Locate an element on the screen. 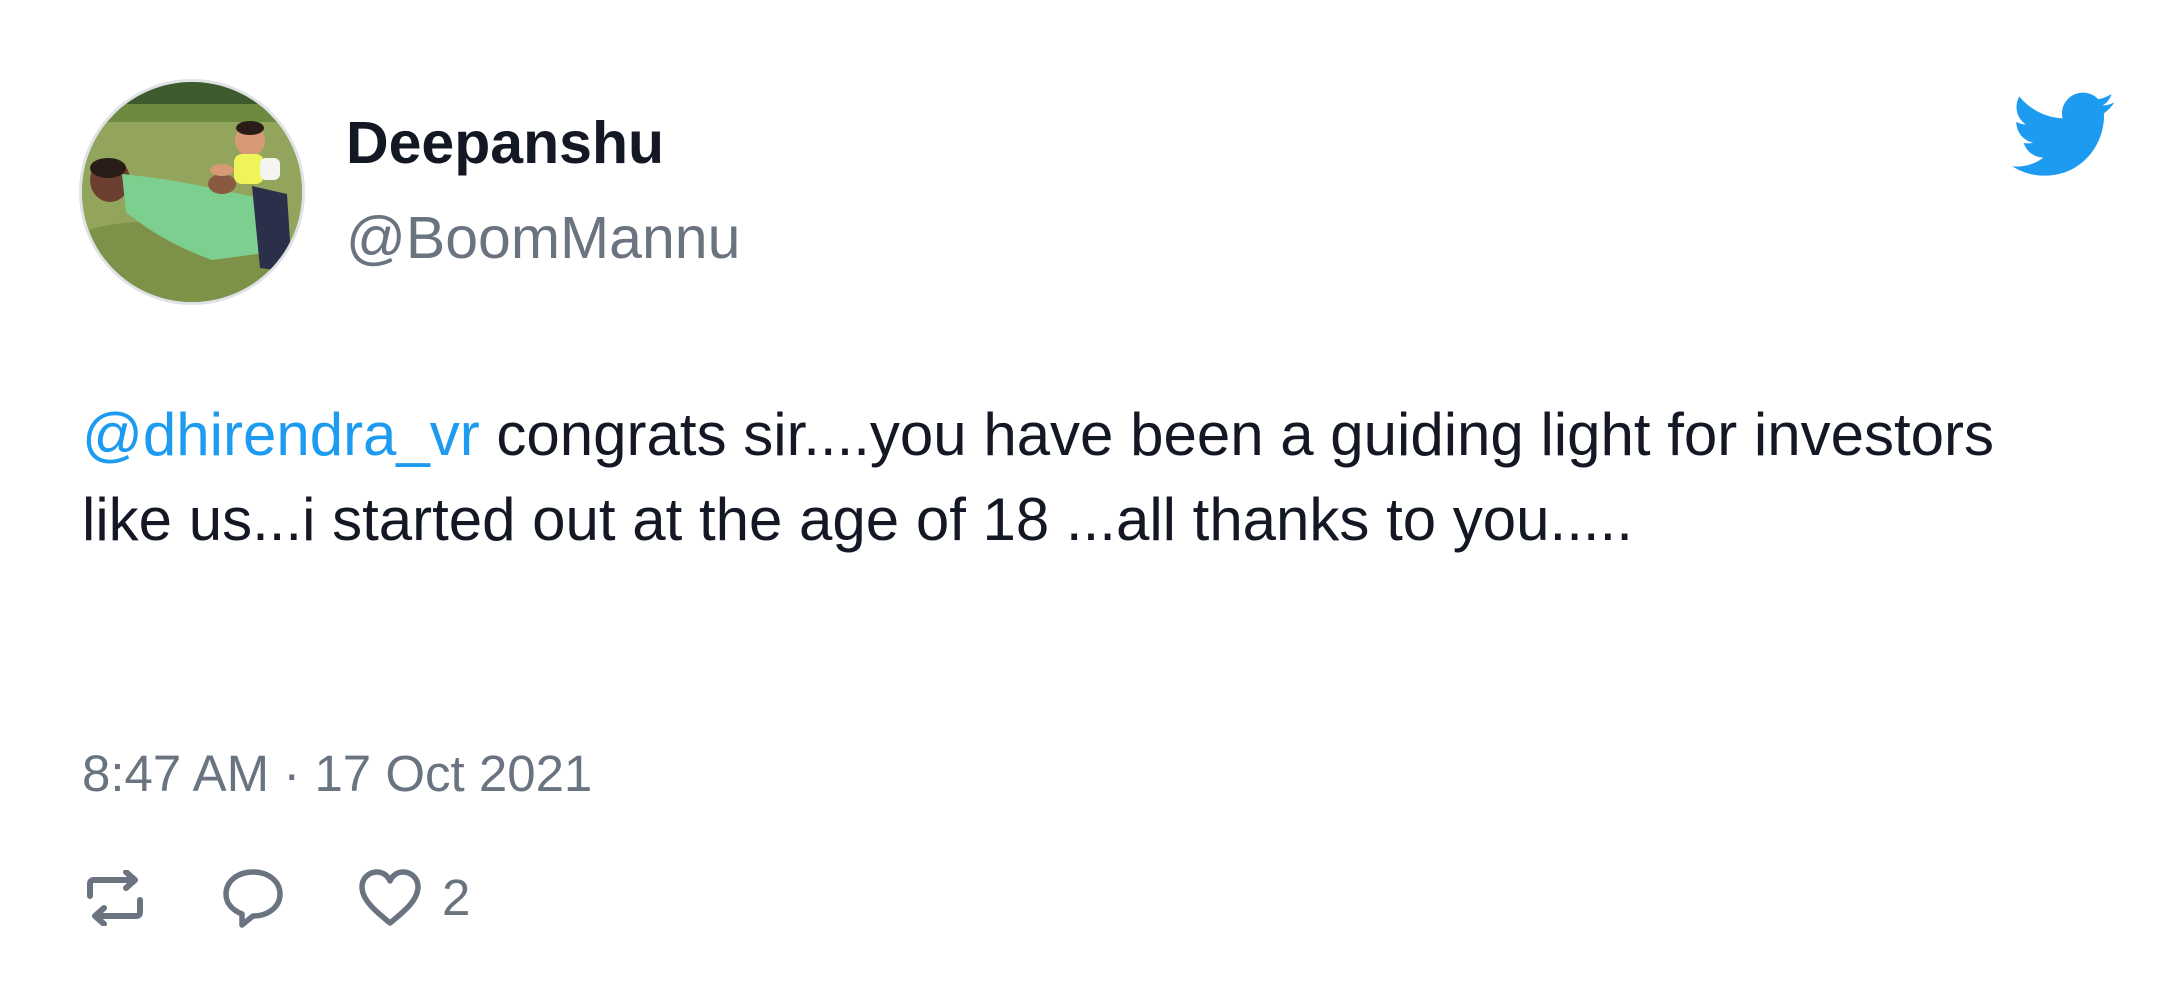 This screenshot has width=2180, height=1008. like-button: 2 is located at coordinates (414, 898).